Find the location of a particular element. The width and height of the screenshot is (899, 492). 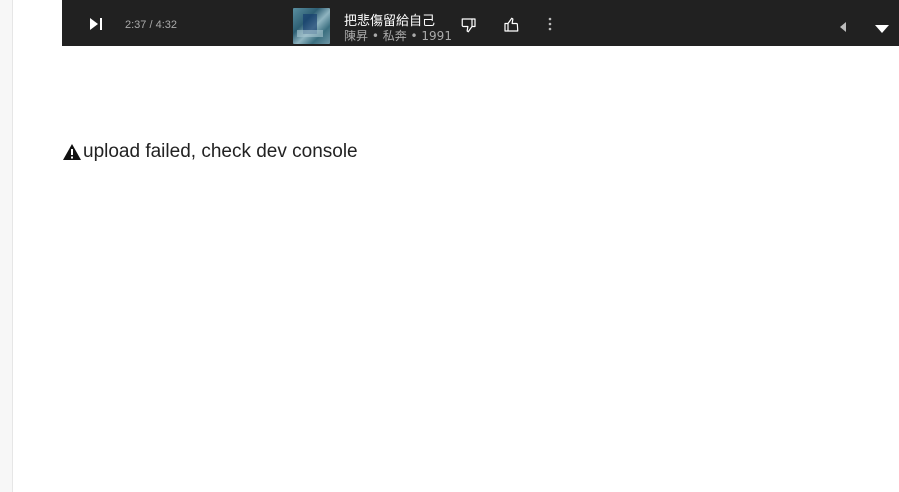

previous-arrow-icon is located at coordinates (843, 28).